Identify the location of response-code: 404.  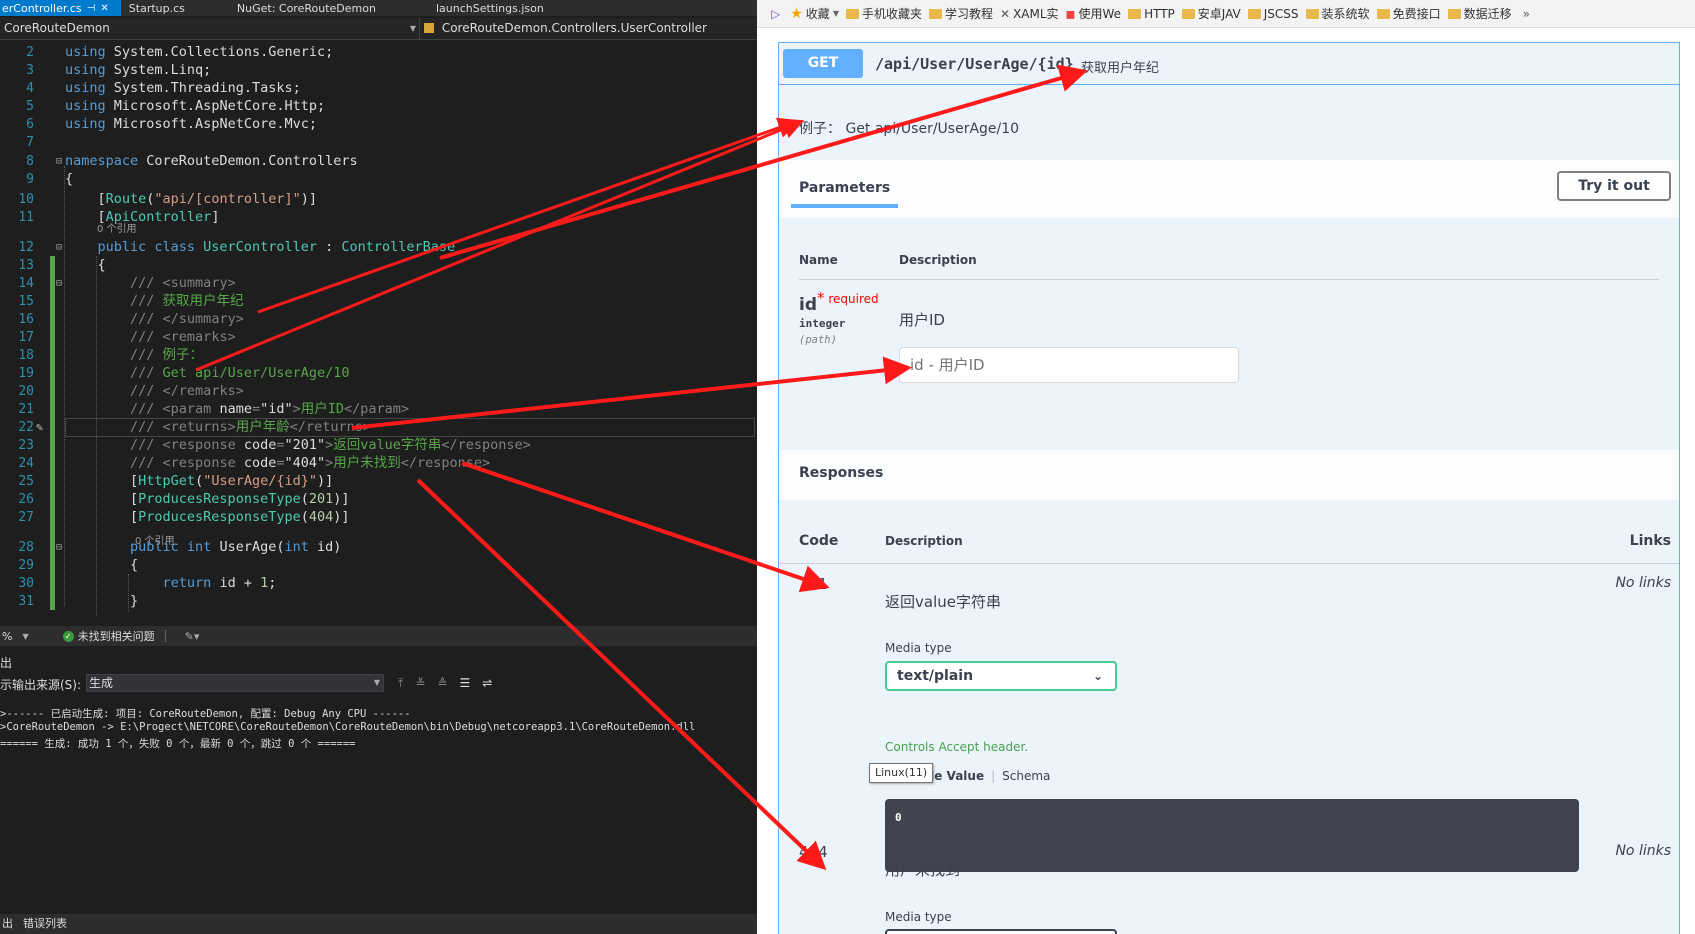
(813, 852).